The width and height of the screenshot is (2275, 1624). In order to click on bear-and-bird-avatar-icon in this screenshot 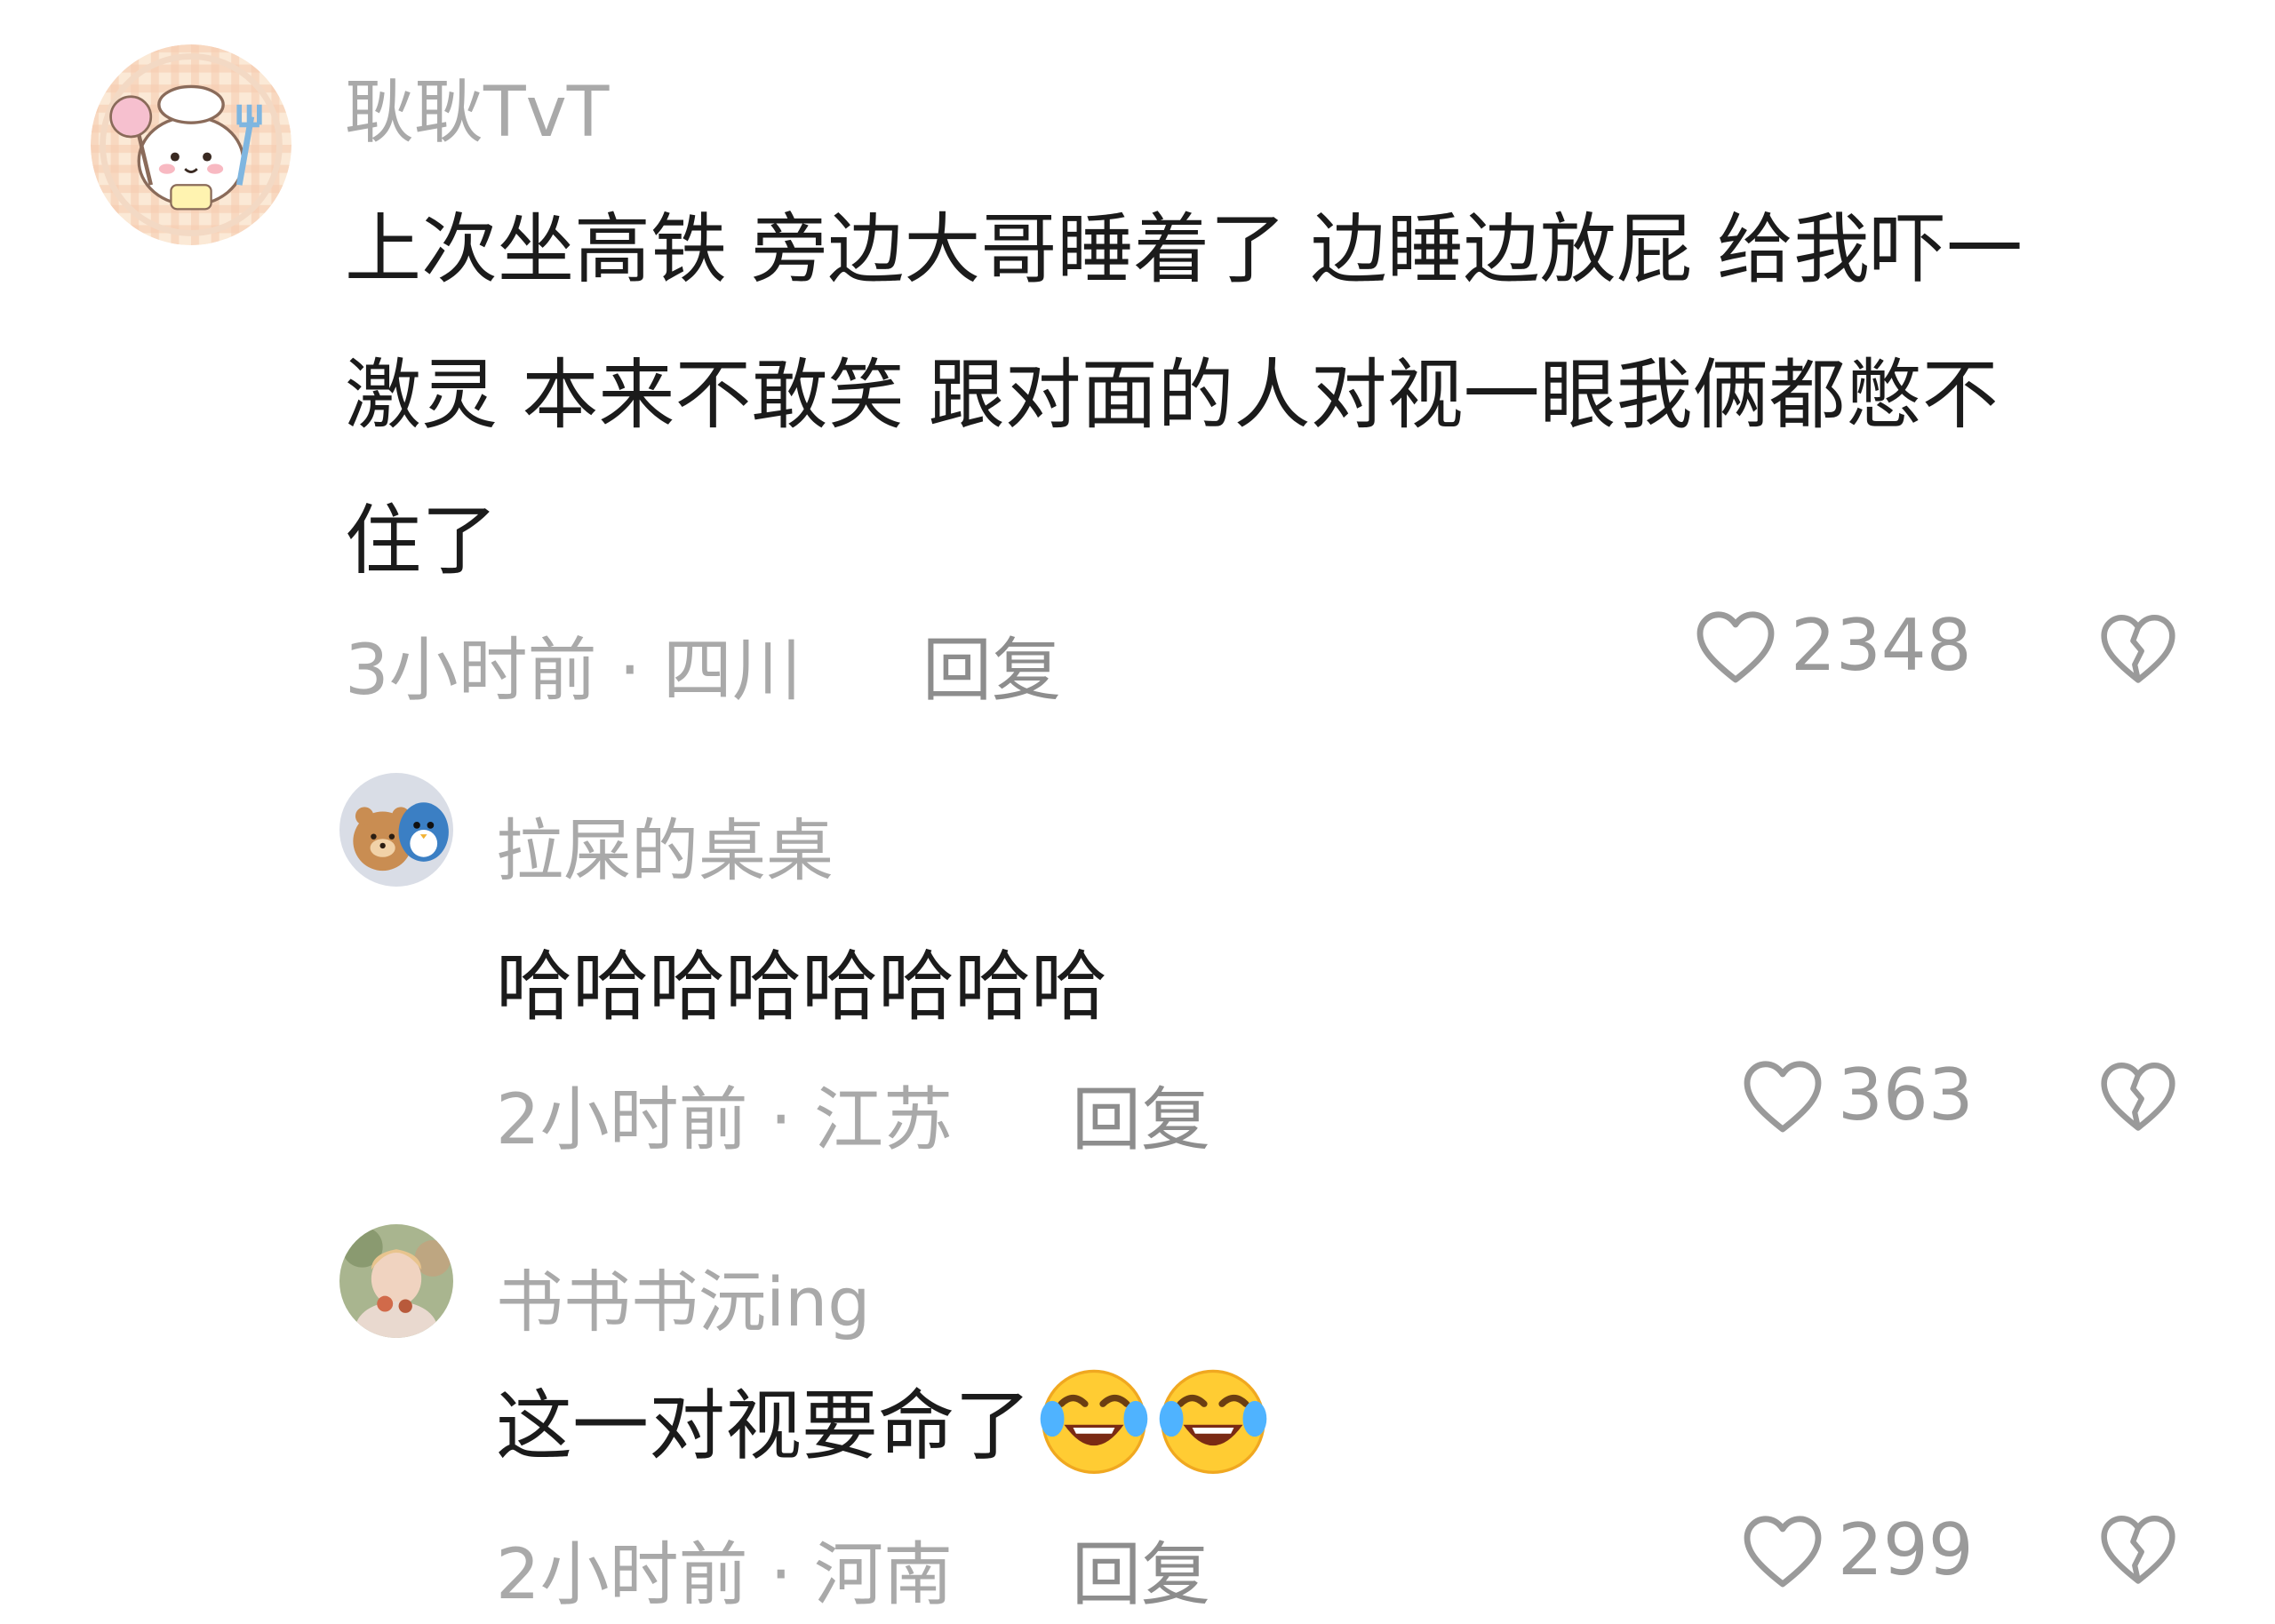, I will do `click(396, 830)`.